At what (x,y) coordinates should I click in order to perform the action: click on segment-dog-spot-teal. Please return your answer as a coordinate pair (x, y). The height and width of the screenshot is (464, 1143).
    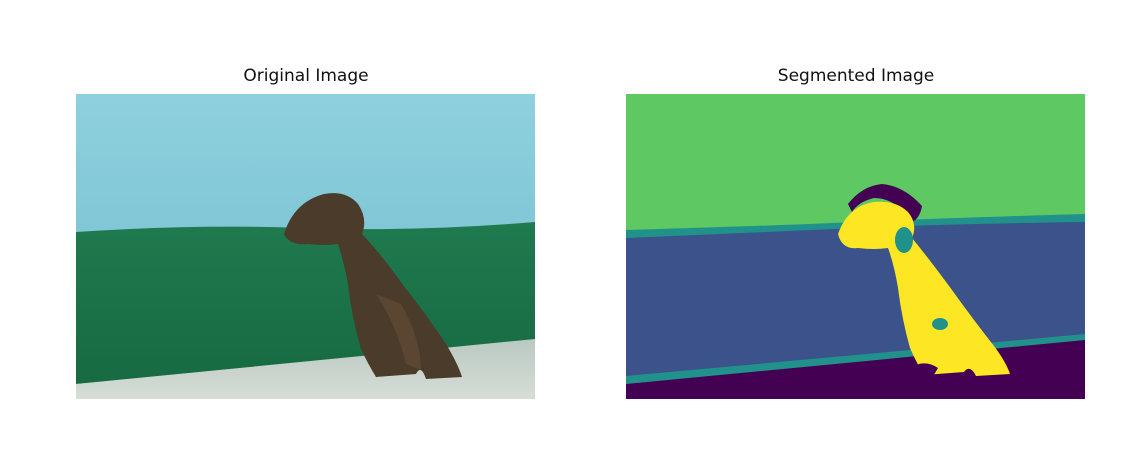
    Looking at the image, I should click on (940, 324).